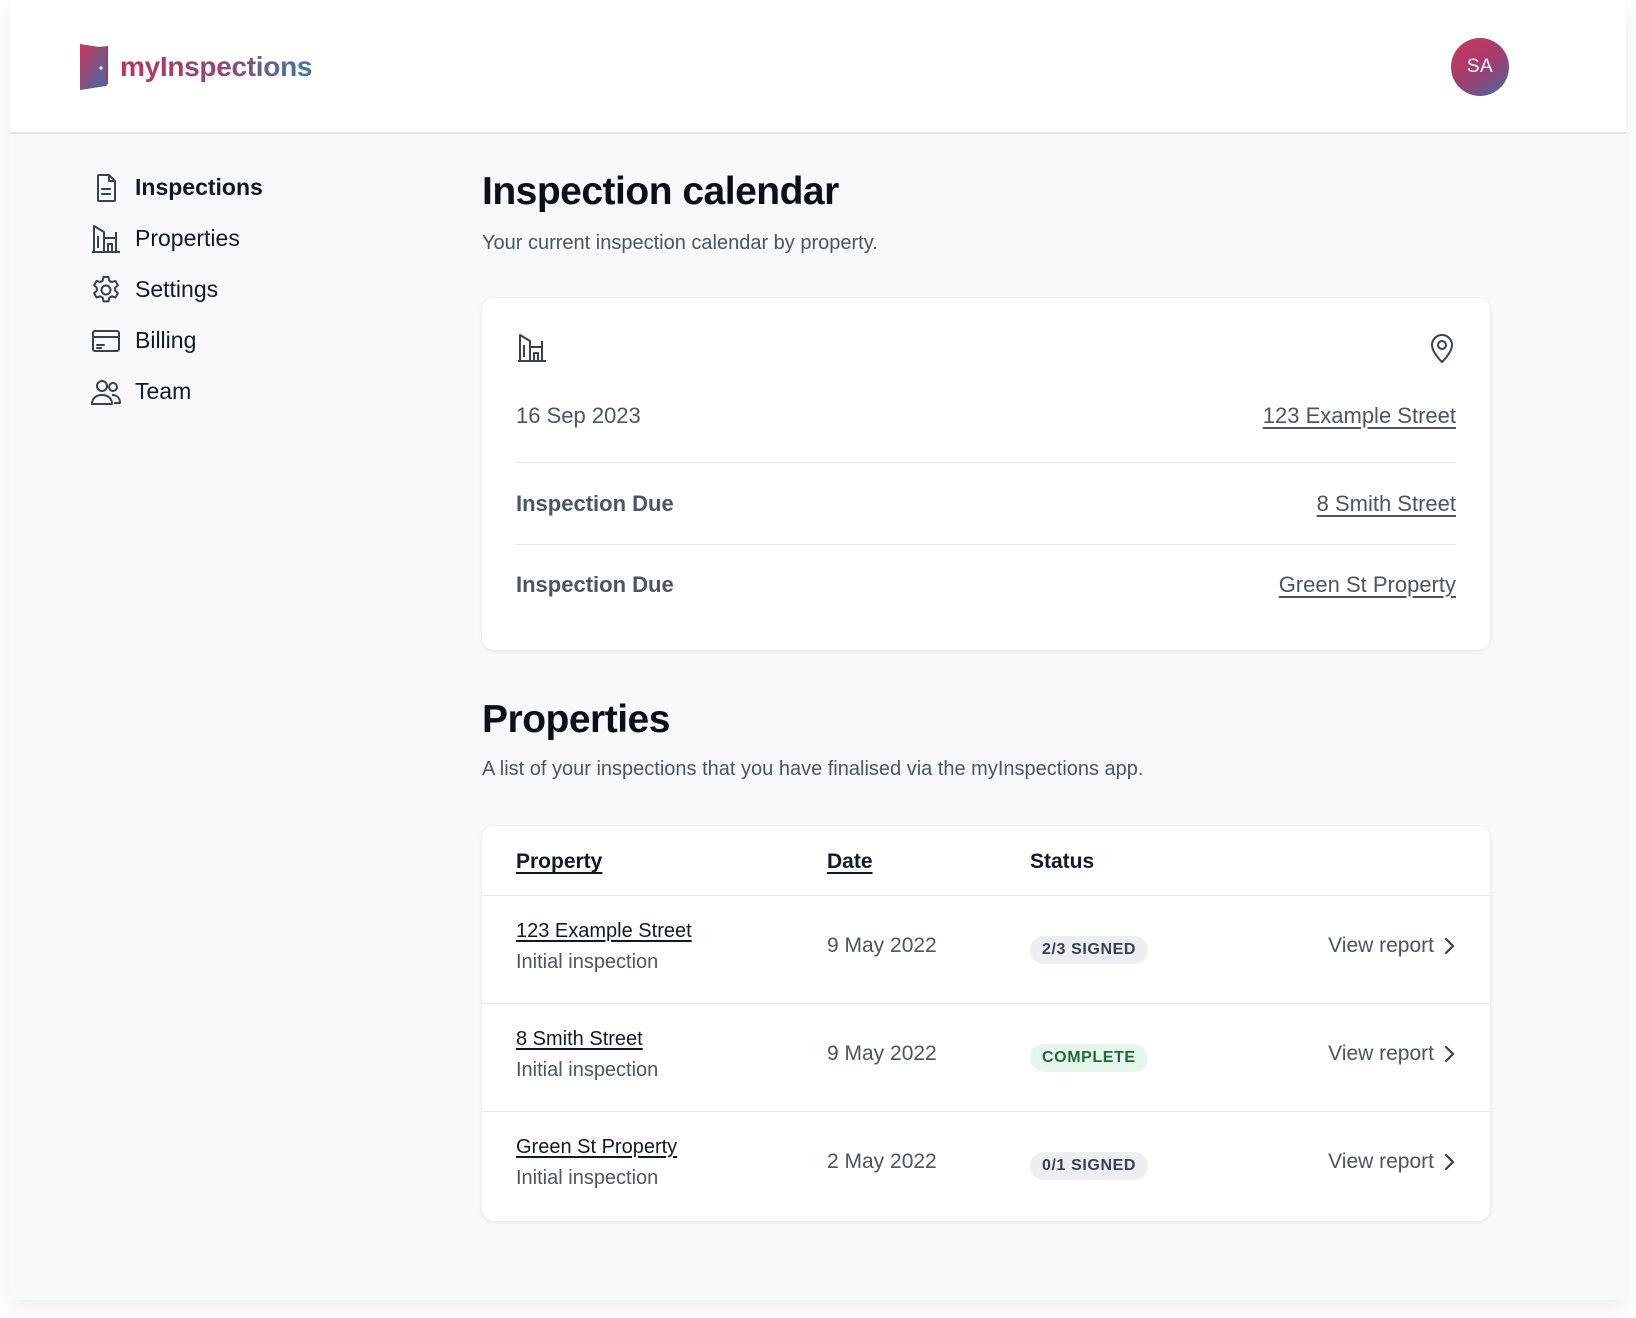 This screenshot has height=1318, width=1636. Describe the element at coordinates (106, 341) in the screenshot. I see `credit-card-icon` at that location.